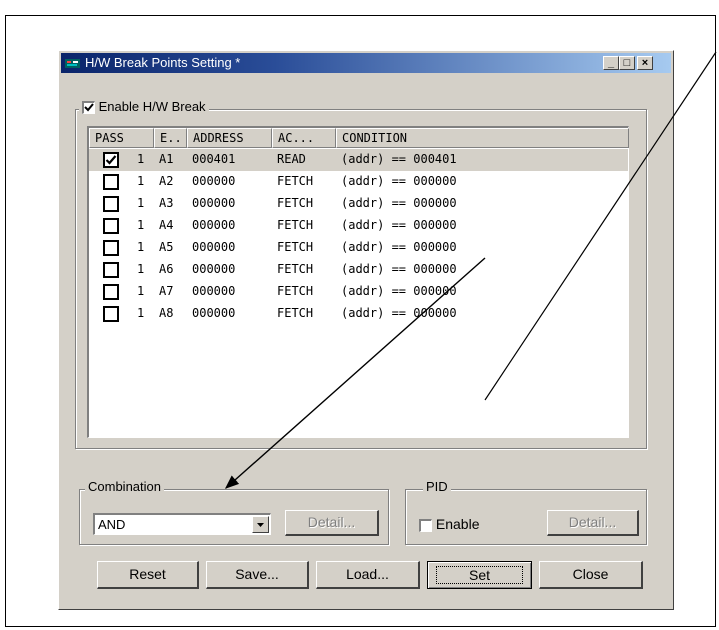  I want to click on table-row: 1 A7 000000 FETCH (addr) == 000000, so click(358, 292).